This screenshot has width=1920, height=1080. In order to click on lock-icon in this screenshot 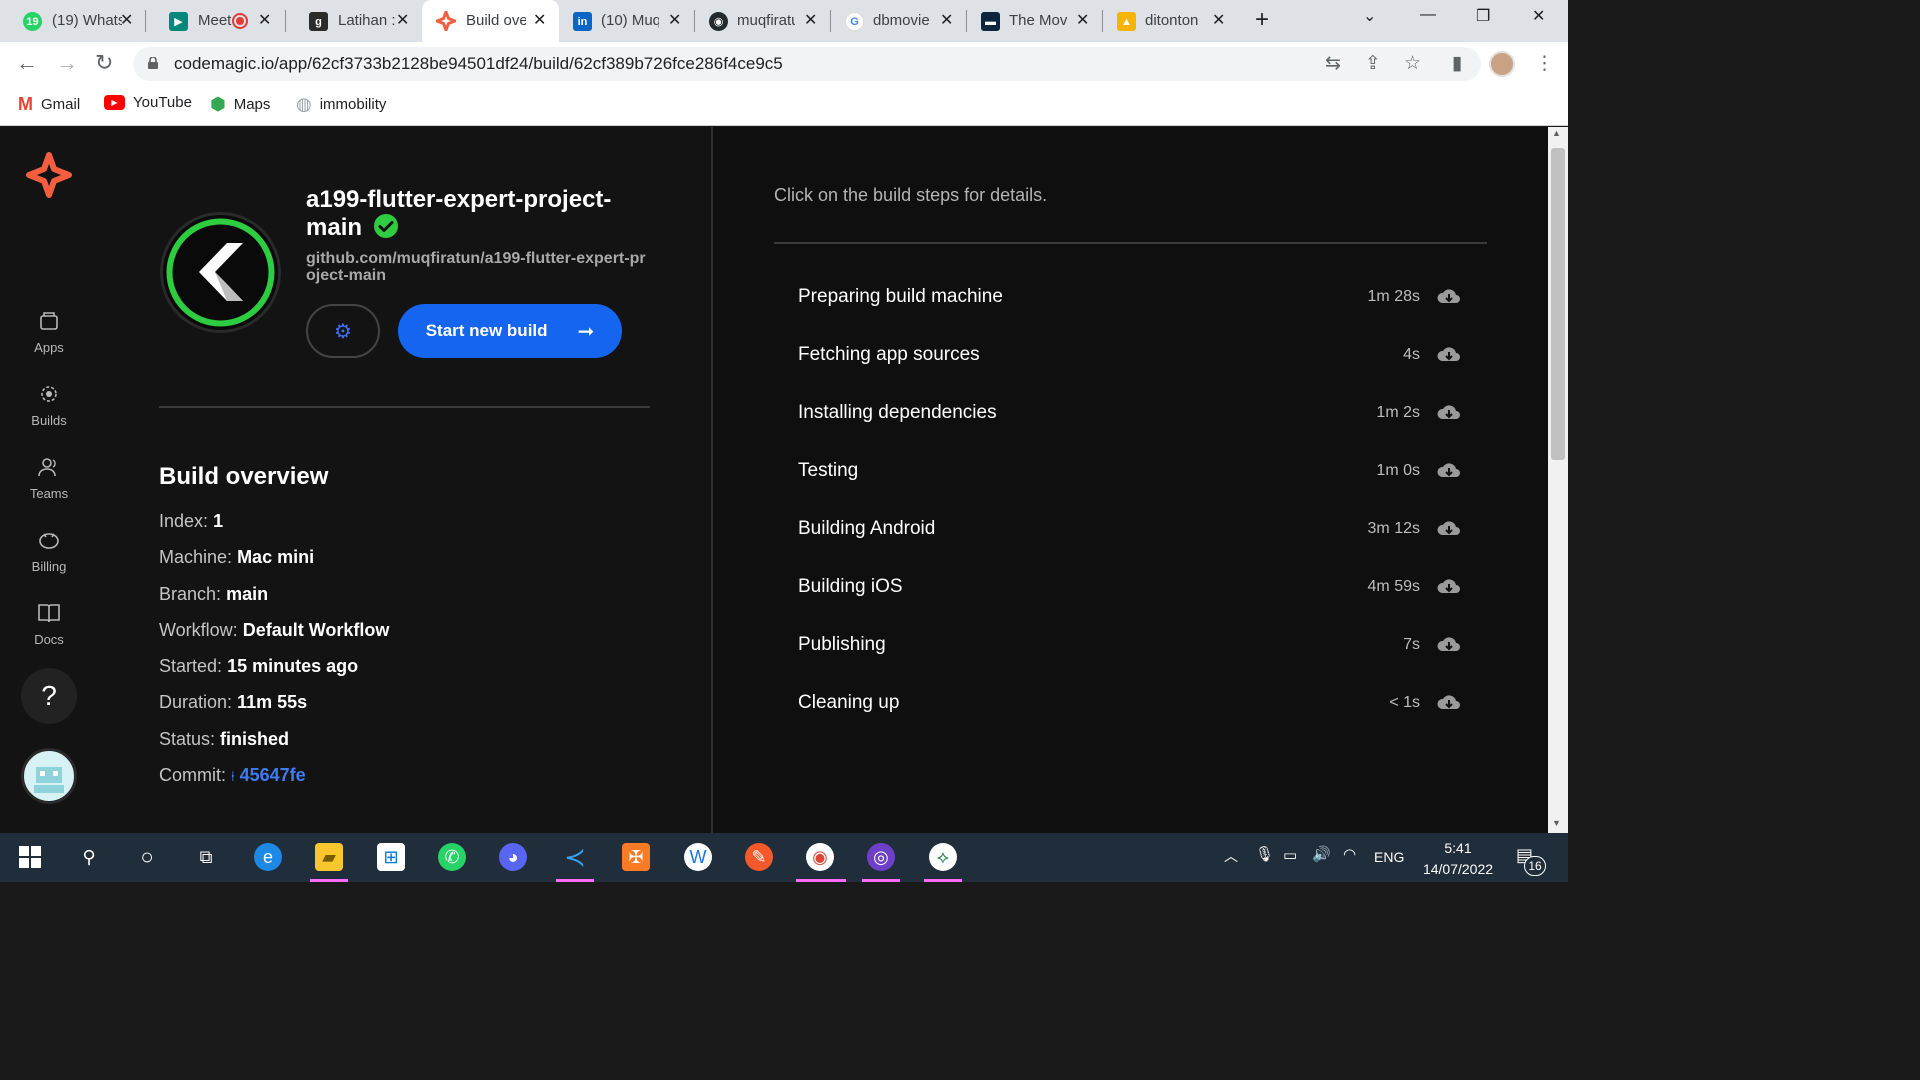, I will do `click(153, 63)`.